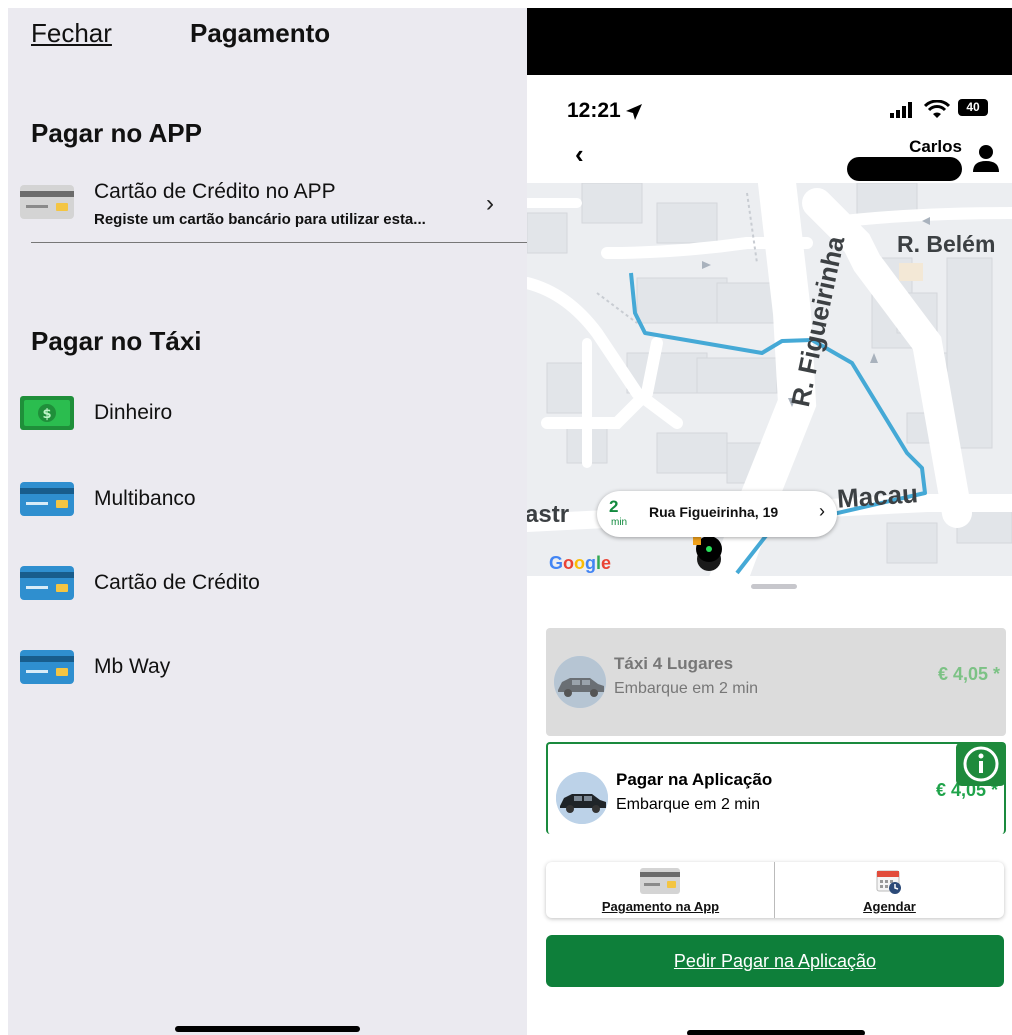 Image resolution: width=1012 pixels, height=1035 pixels. What do you see at coordinates (580, 563) in the screenshot?
I see `google-logo: Google` at bounding box center [580, 563].